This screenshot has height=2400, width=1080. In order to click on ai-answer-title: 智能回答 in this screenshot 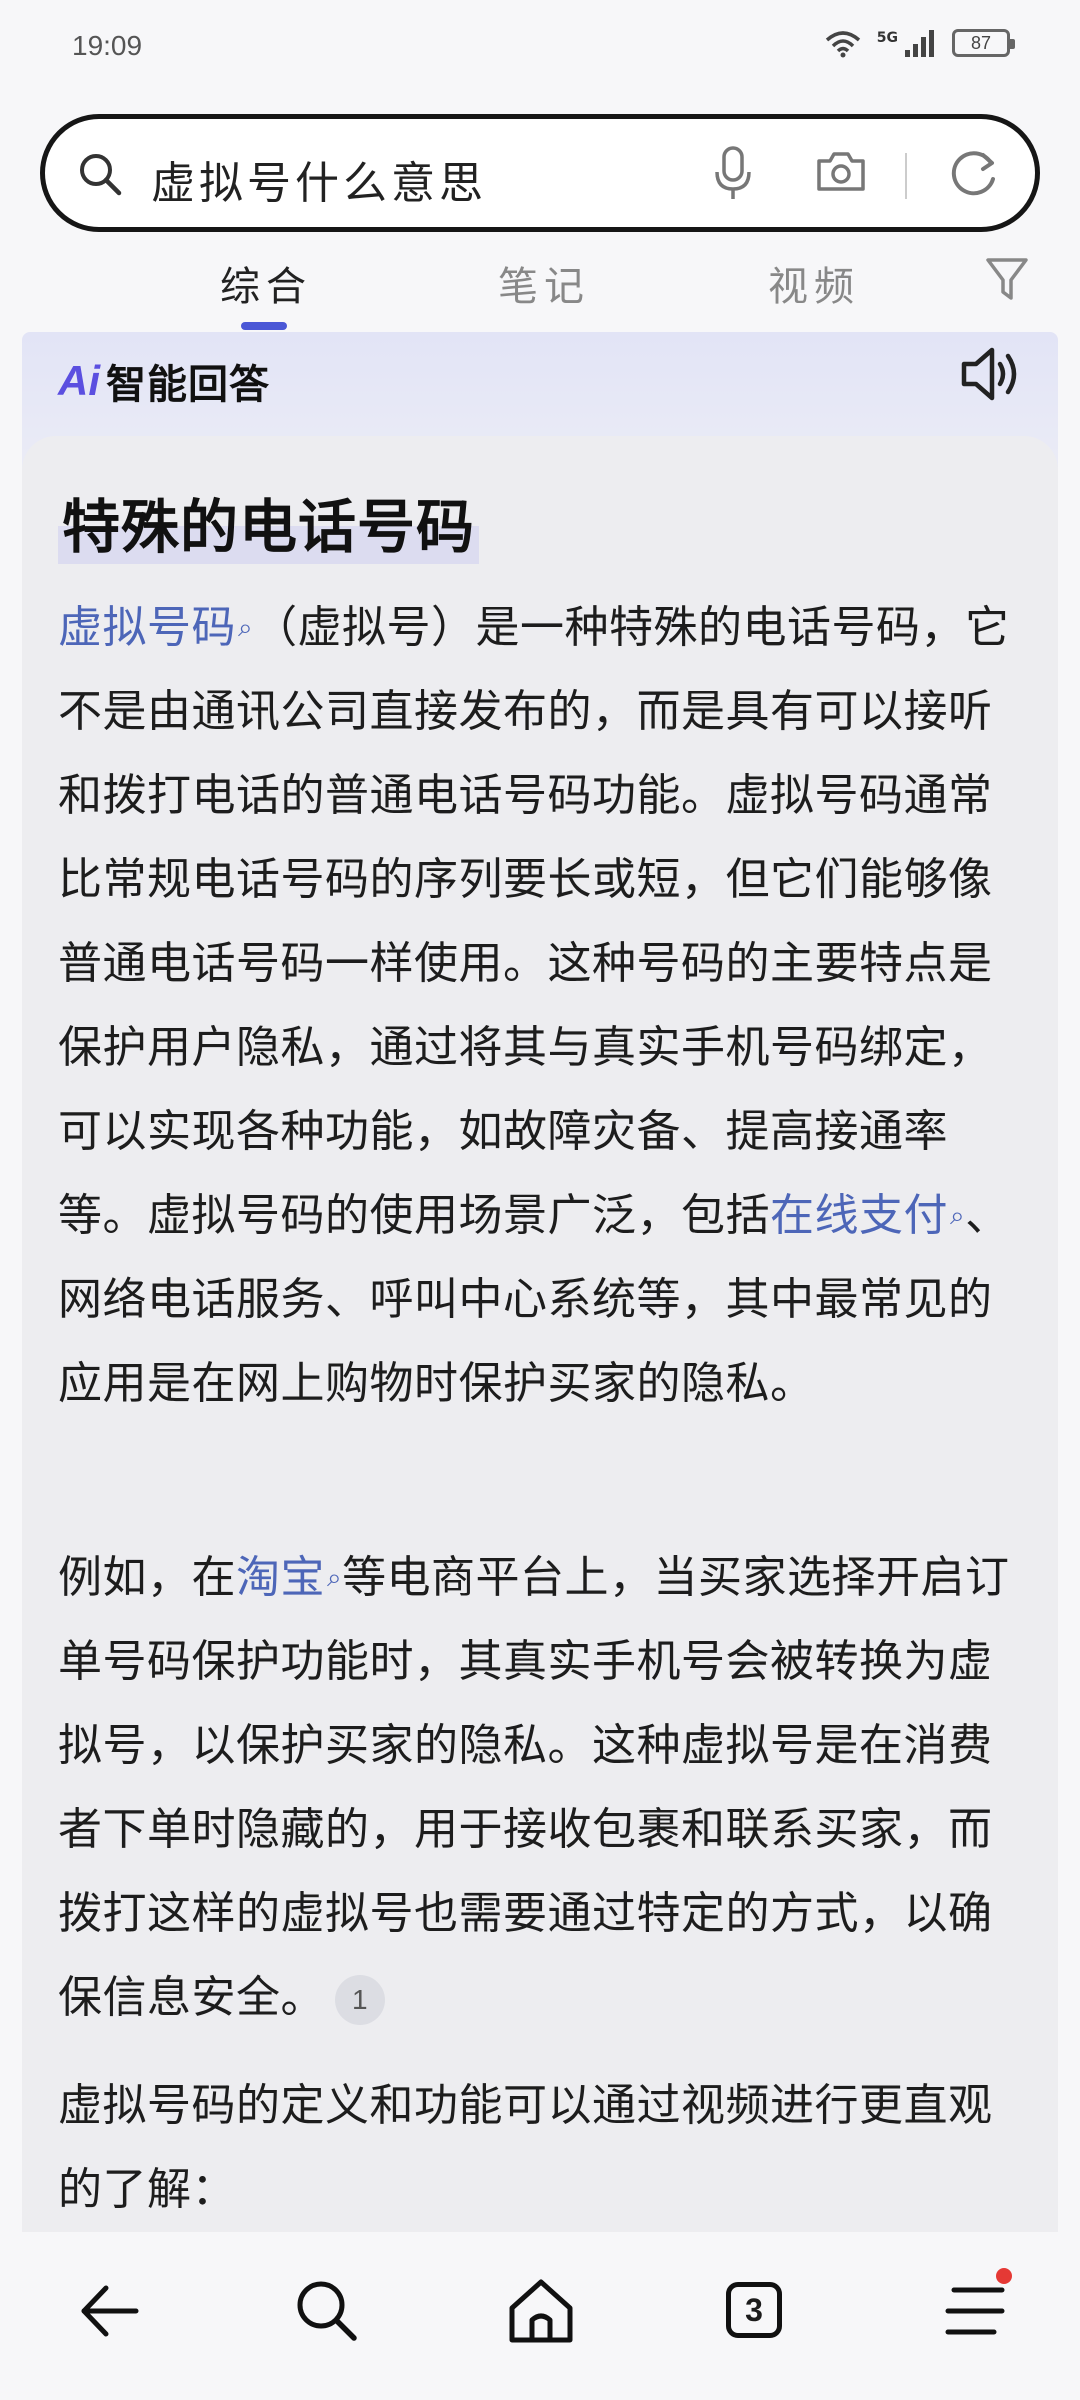, I will do `click(188, 385)`.